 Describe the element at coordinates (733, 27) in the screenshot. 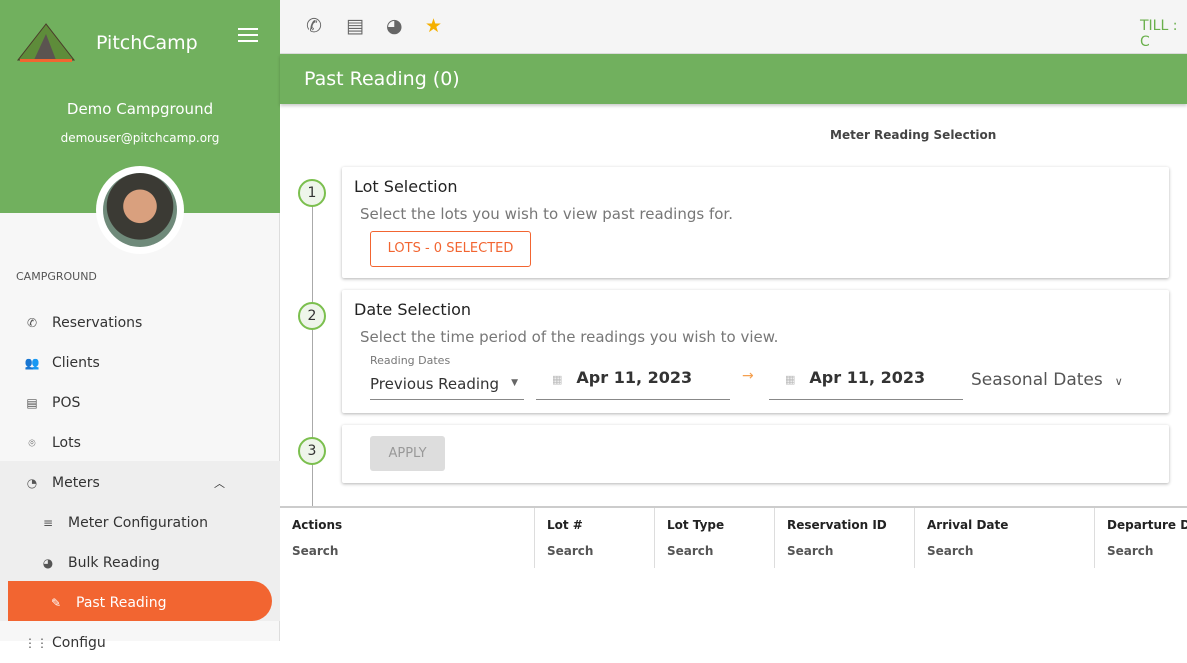

I see `top-bar: ✆ ▤ ◕ ★ TILL : C` at that location.